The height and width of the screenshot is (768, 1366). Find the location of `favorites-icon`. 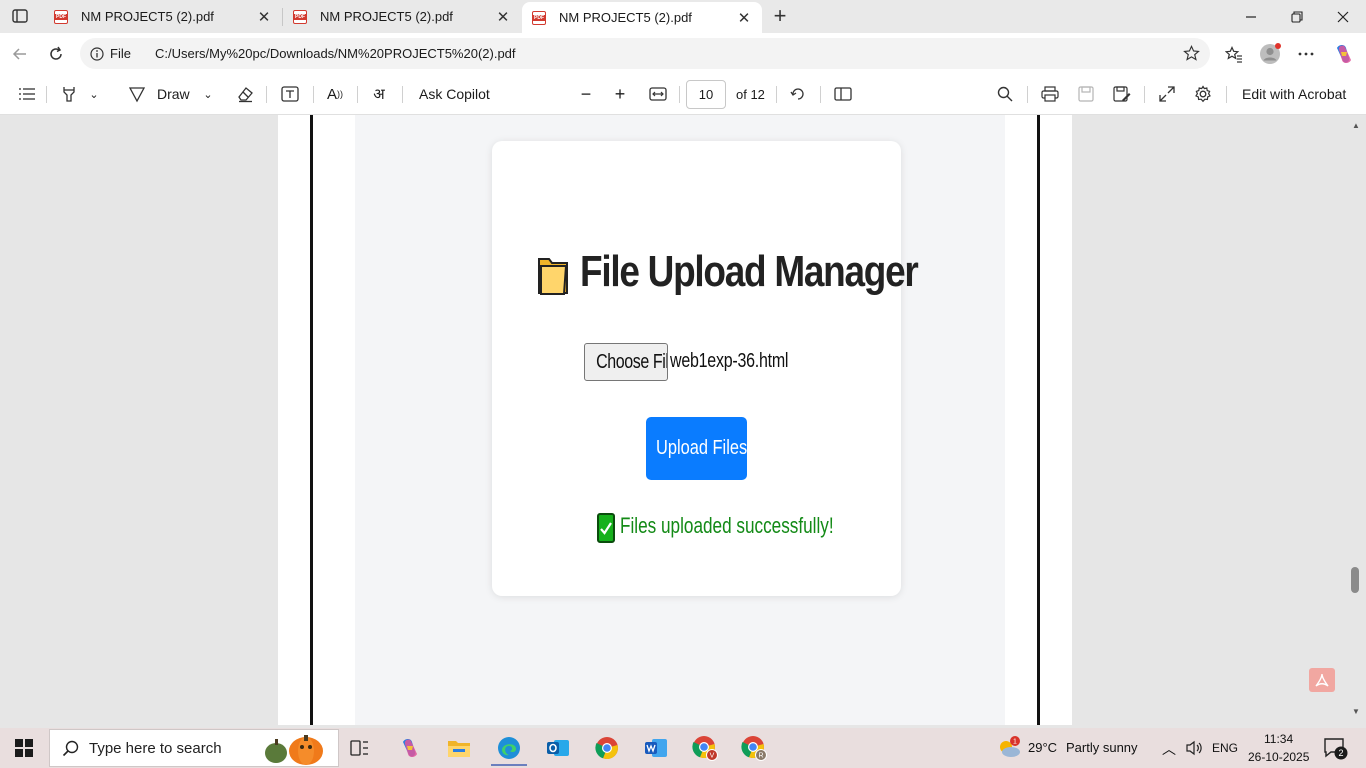

favorites-icon is located at coordinates (1234, 54).